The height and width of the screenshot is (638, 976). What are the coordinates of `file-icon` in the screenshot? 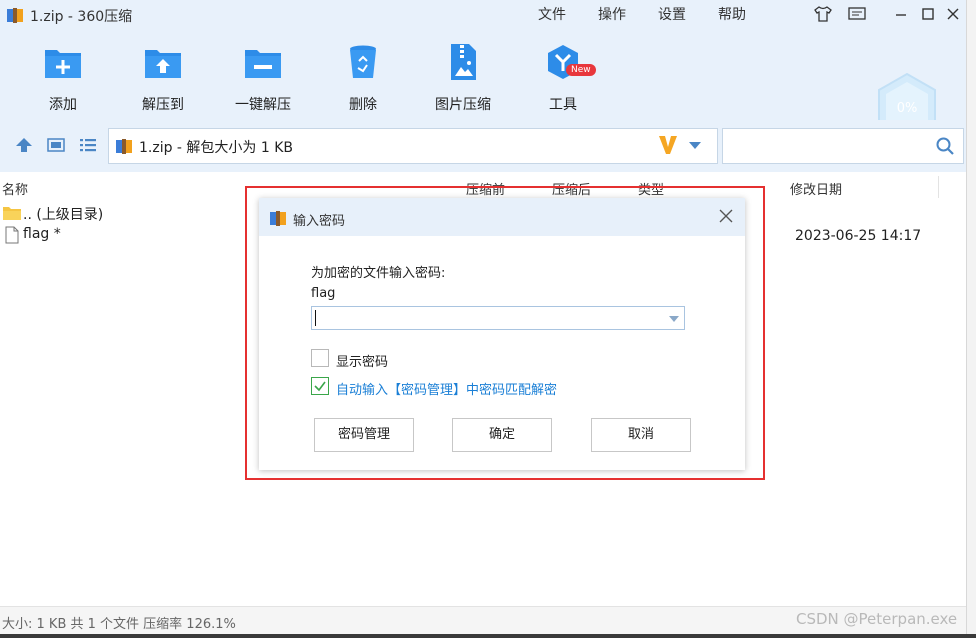 It's located at (12, 235).